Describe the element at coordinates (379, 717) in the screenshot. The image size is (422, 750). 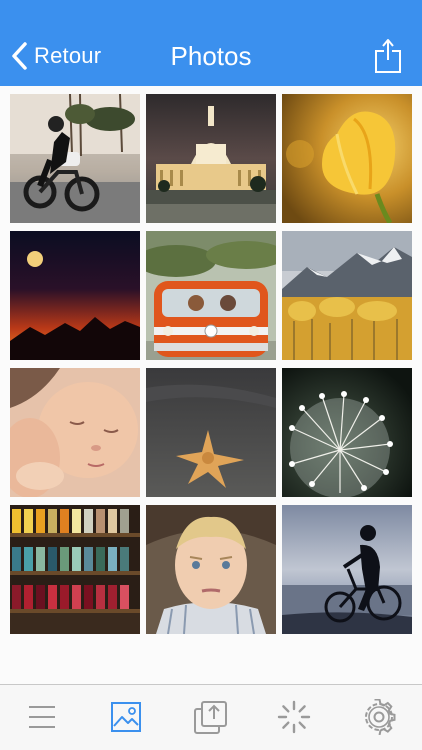
I see `settings-icon` at that location.